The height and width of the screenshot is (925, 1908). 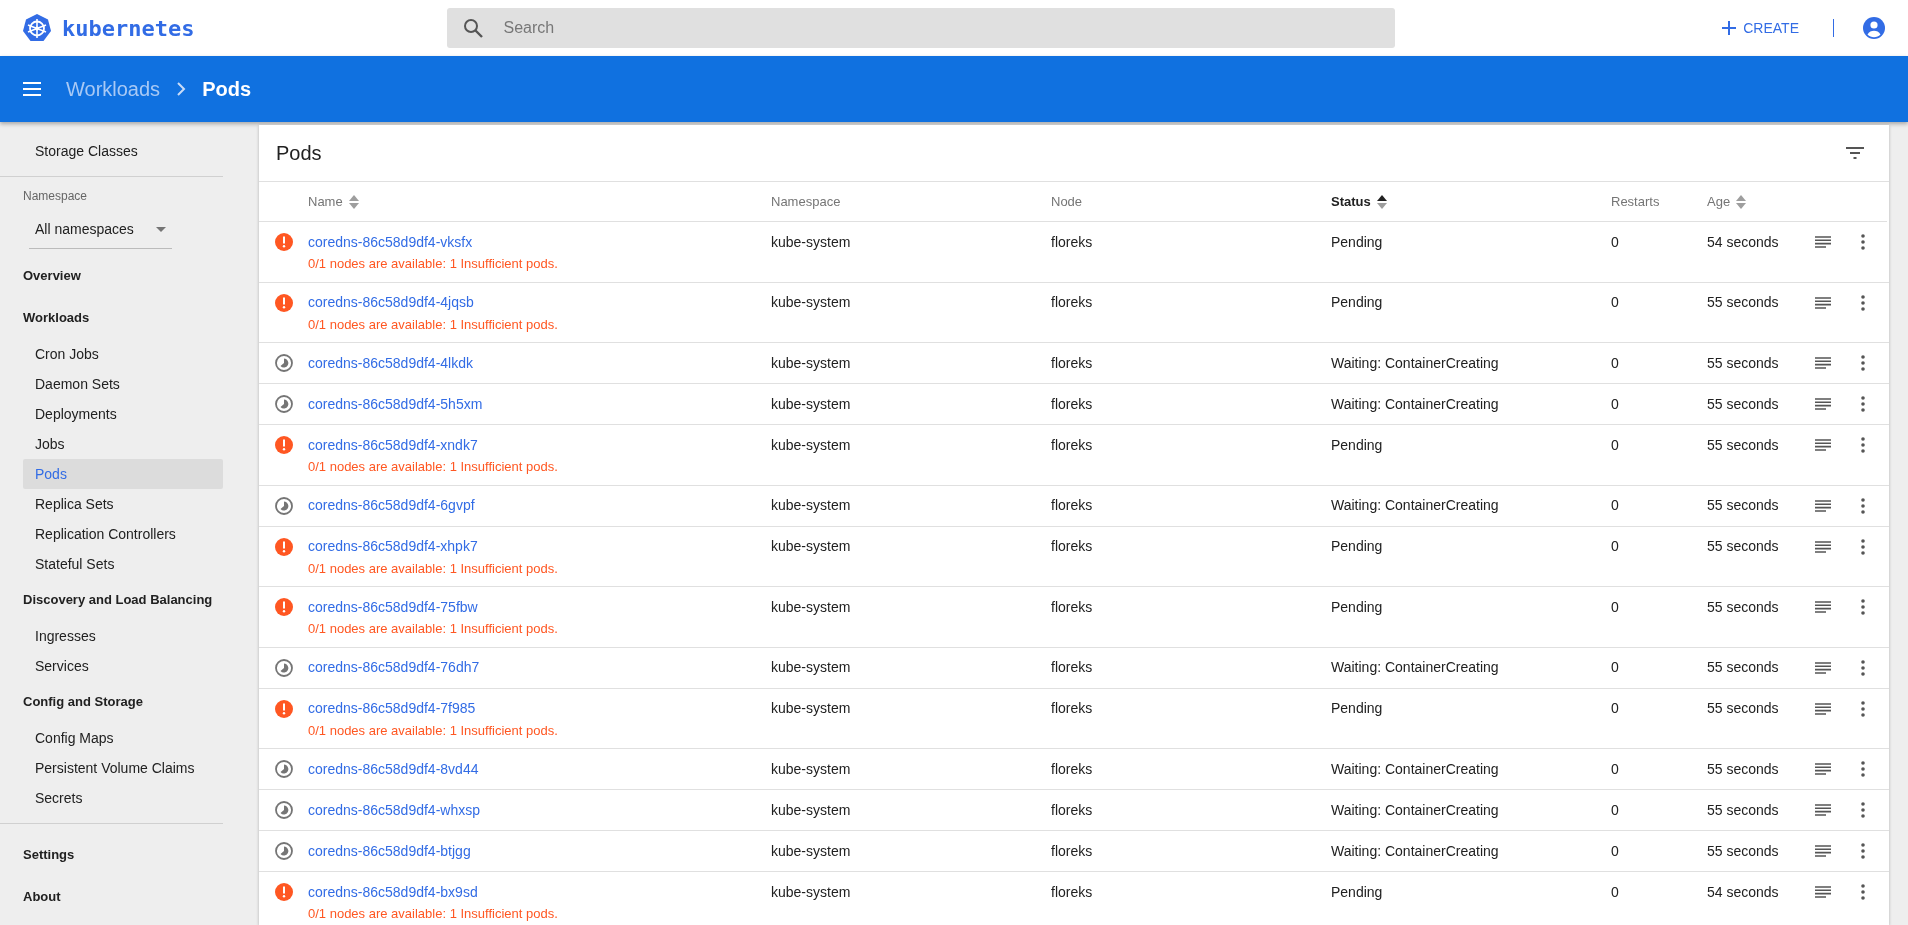 What do you see at coordinates (123, 151) in the screenshot?
I see `sidebar-item: Storage Classes` at bounding box center [123, 151].